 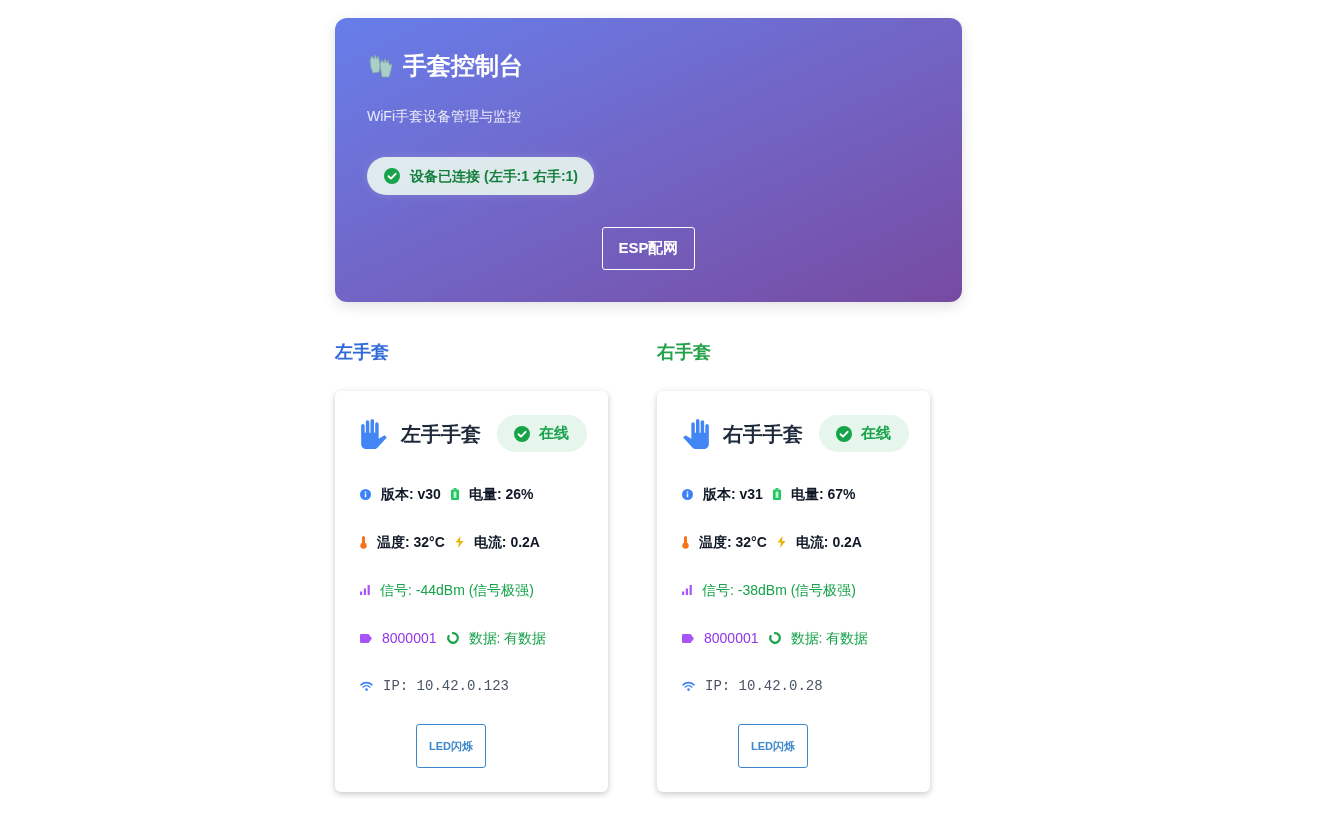 What do you see at coordinates (494, 176) in the screenshot?
I see `connection-status-text: 设备已连接 (左手:1 右手:1)` at bounding box center [494, 176].